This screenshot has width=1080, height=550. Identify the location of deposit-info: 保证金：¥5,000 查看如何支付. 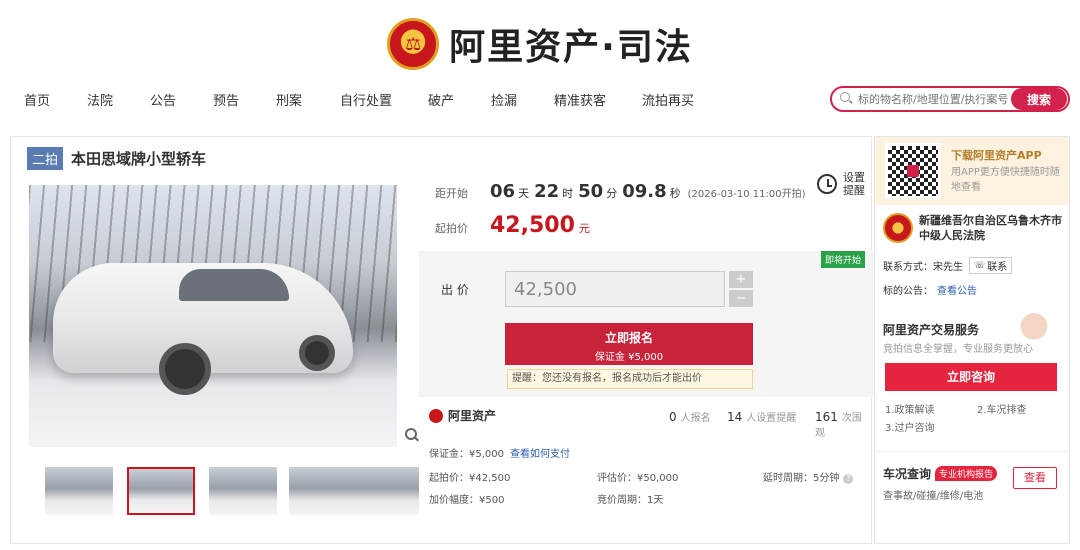
(499, 452).